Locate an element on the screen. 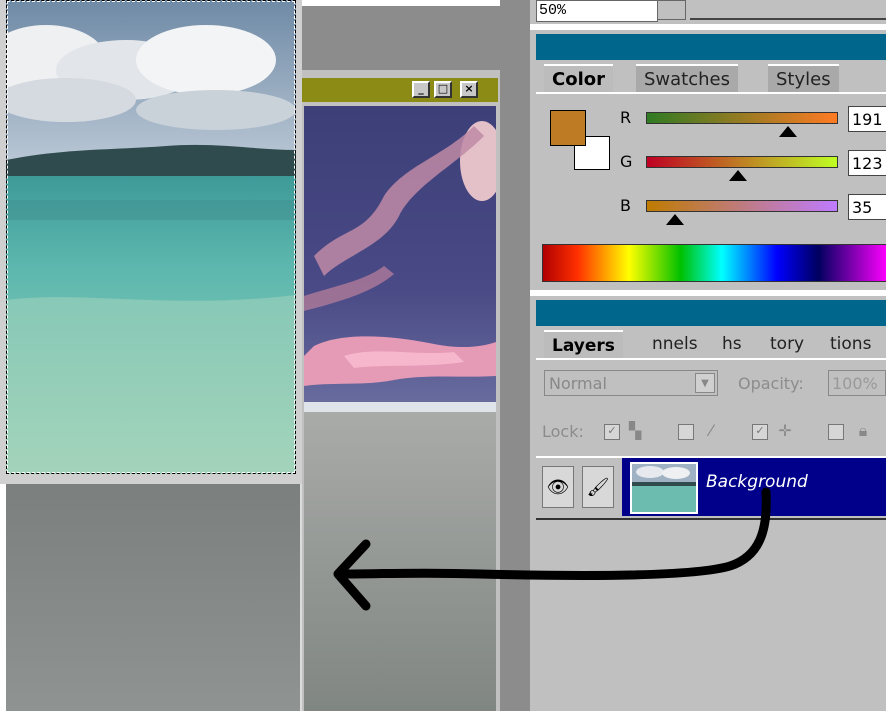 This screenshot has width=886, height=711. annotation-arrow is located at coordinates (552, 549).